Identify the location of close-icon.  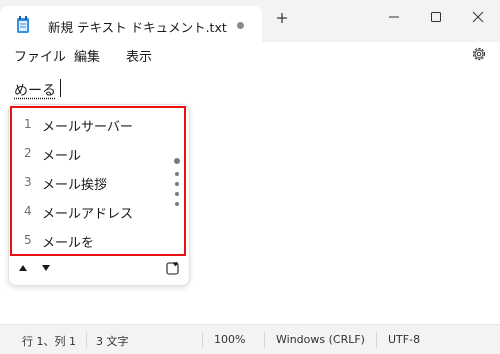
(478, 17).